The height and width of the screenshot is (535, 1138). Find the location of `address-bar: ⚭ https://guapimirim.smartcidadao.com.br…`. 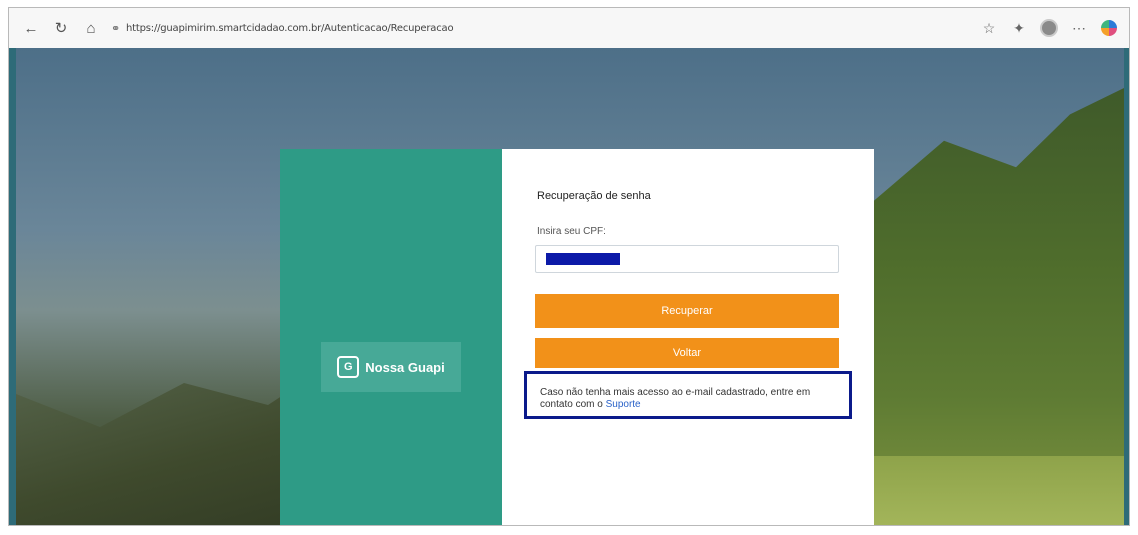

address-bar: ⚭ https://guapimirim.smartcidadao.com.br… is located at coordinates (282, 28).